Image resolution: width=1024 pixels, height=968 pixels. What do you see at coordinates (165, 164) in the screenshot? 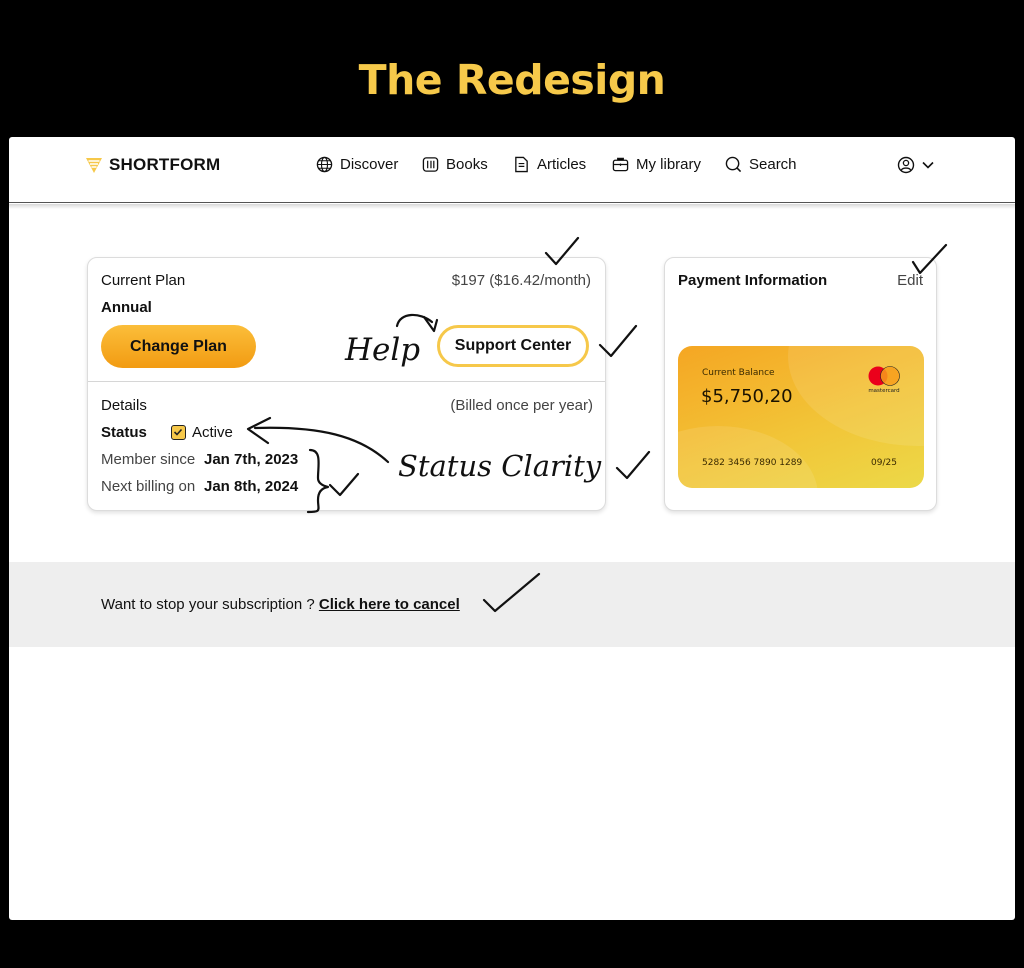
I see `brand-name: SHORTFORM` at bounding box center [165, 164].